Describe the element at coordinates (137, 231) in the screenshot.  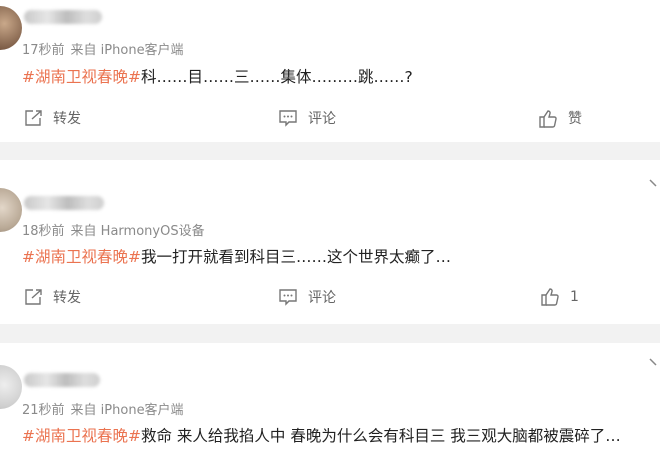
I see `post-source: 来自 HarmonyOS设备` at that location.